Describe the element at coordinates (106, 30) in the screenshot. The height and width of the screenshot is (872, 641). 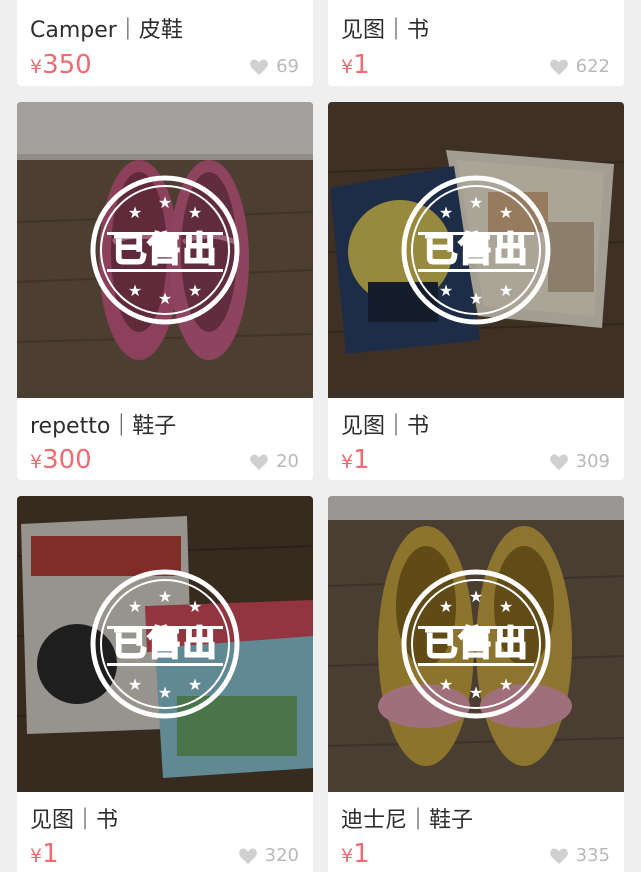
I see `product-title: Camper｜皮鞋` at that location.